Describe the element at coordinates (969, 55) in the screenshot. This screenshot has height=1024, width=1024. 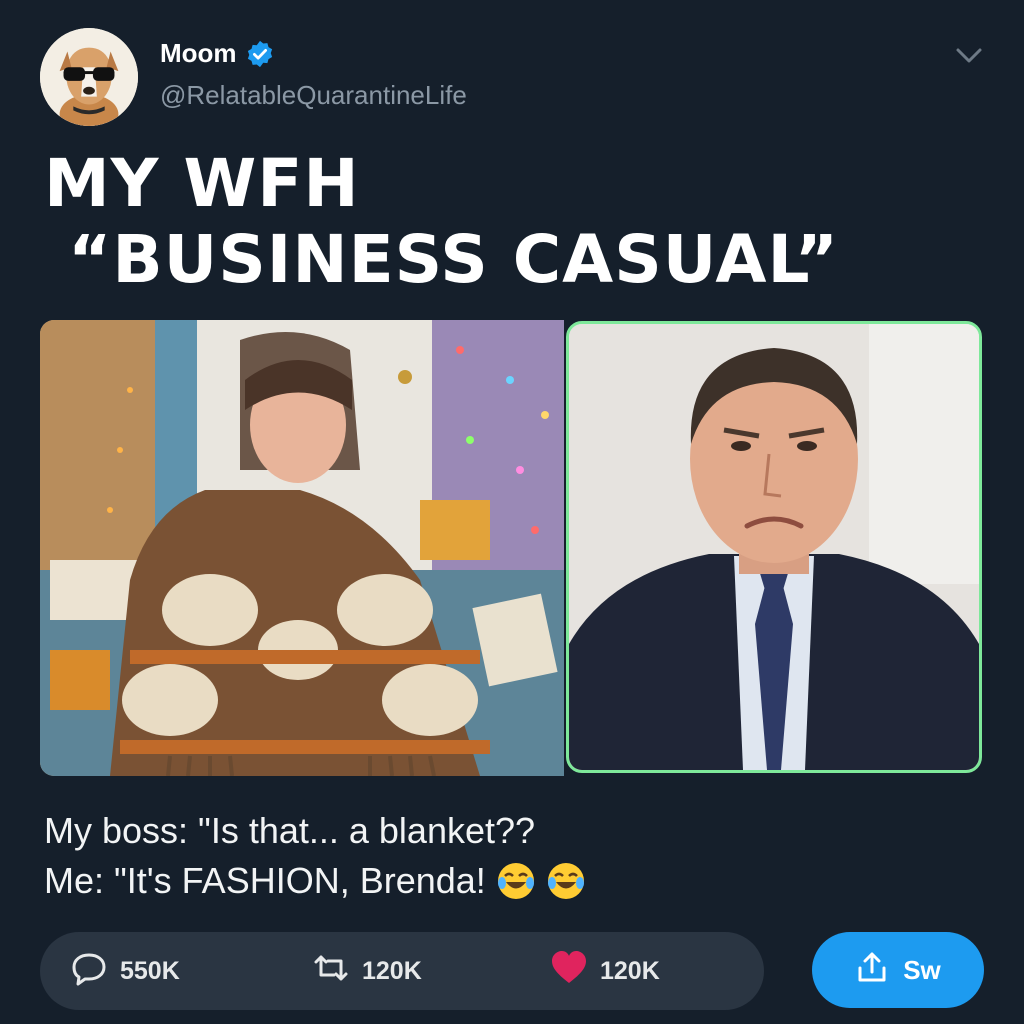
I see `chevron-down-icon` at that location.